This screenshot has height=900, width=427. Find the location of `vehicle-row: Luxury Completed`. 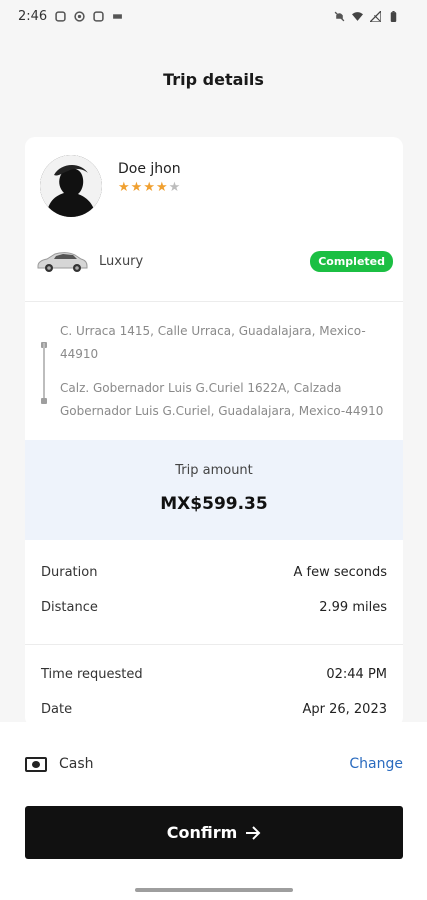

vehicle-row: Luxury Completed is located at coordinates (214, 261).